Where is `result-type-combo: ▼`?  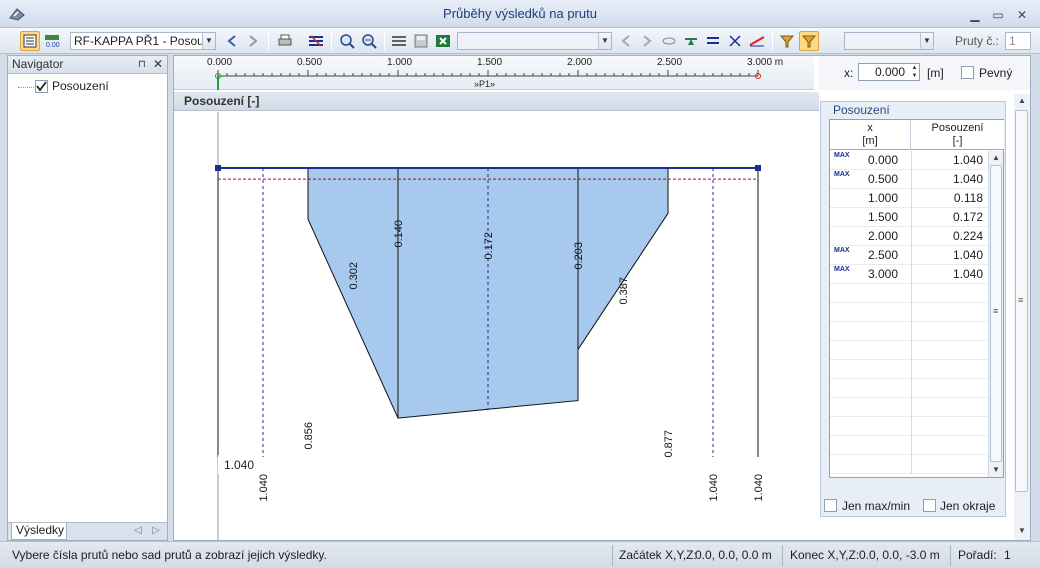 result-type-combo: ▼ is located at coordinates (534, 41).